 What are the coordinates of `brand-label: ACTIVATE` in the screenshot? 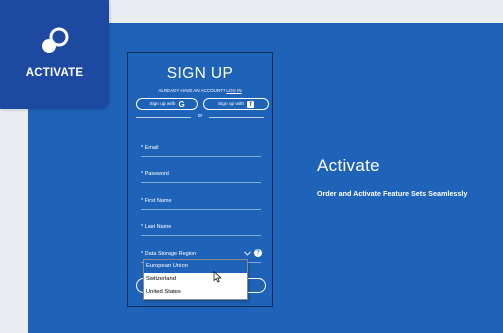 It's located at (54, 73).